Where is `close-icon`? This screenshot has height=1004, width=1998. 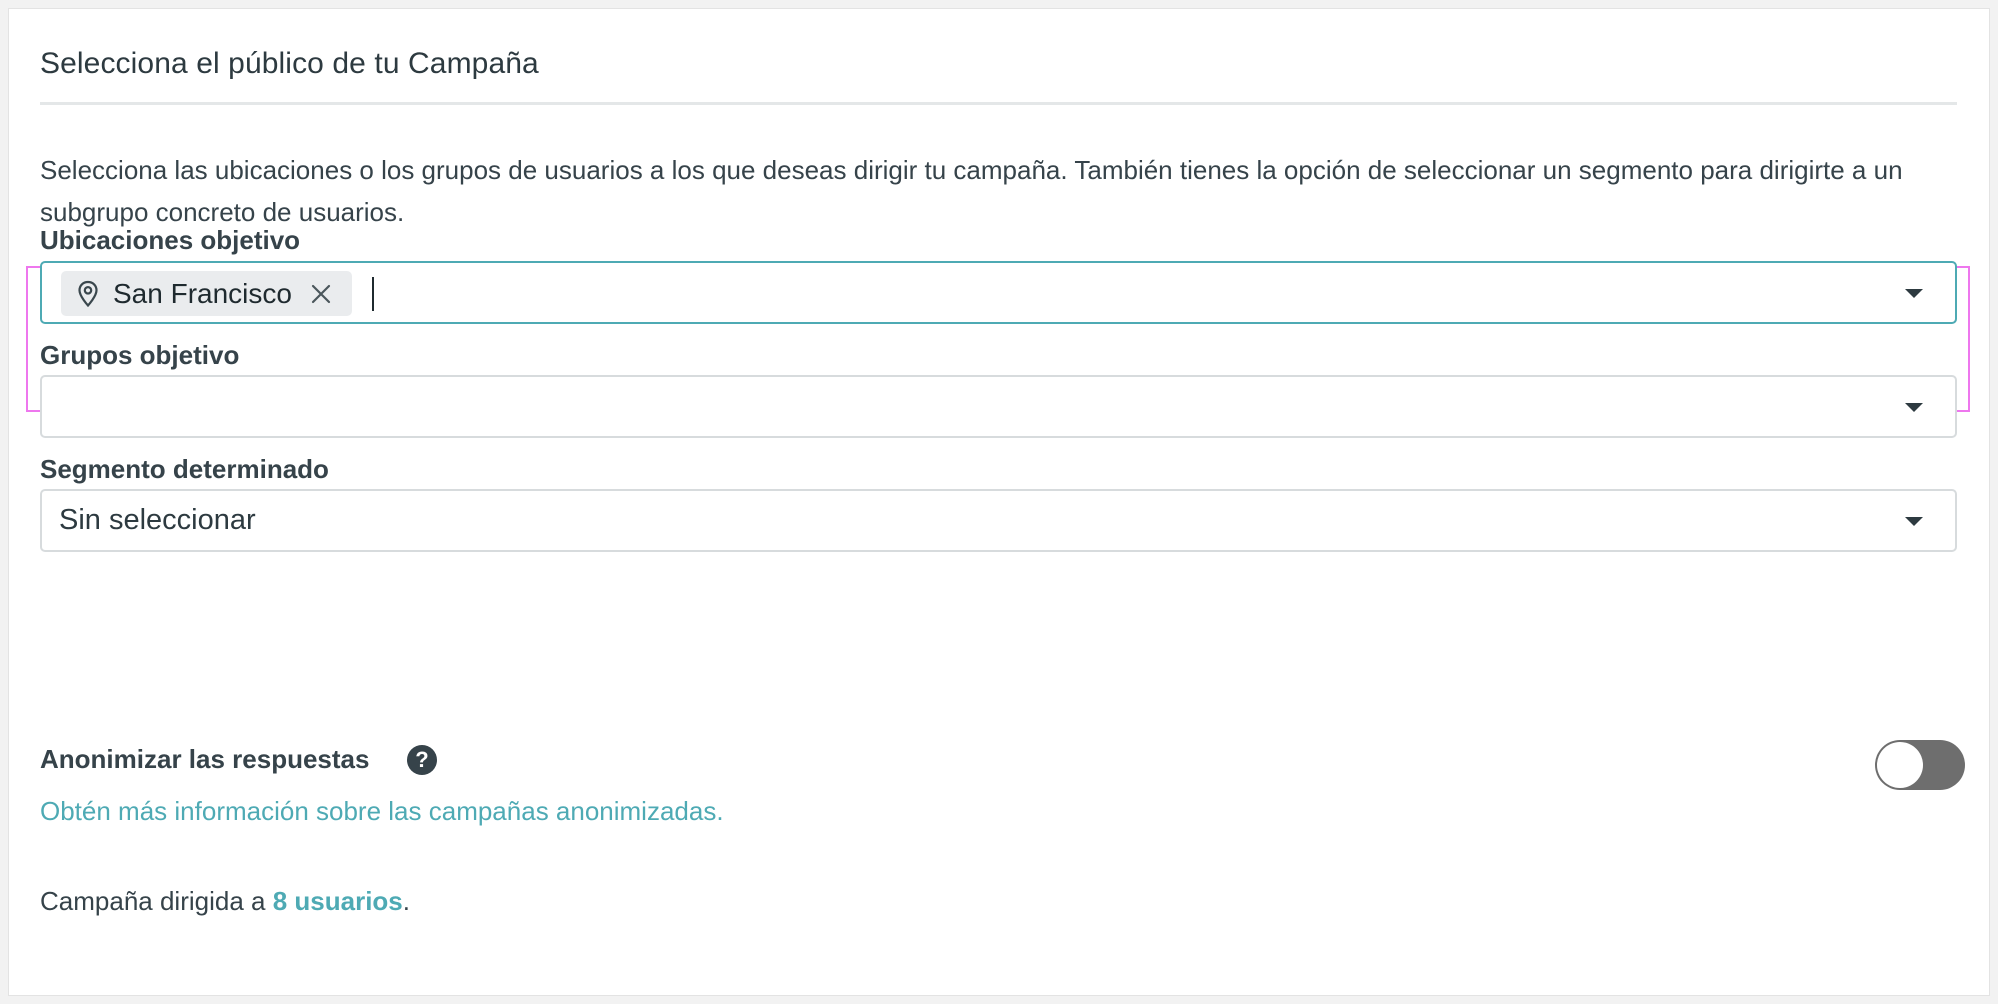
close-icon is located at coordinates (321, 294).